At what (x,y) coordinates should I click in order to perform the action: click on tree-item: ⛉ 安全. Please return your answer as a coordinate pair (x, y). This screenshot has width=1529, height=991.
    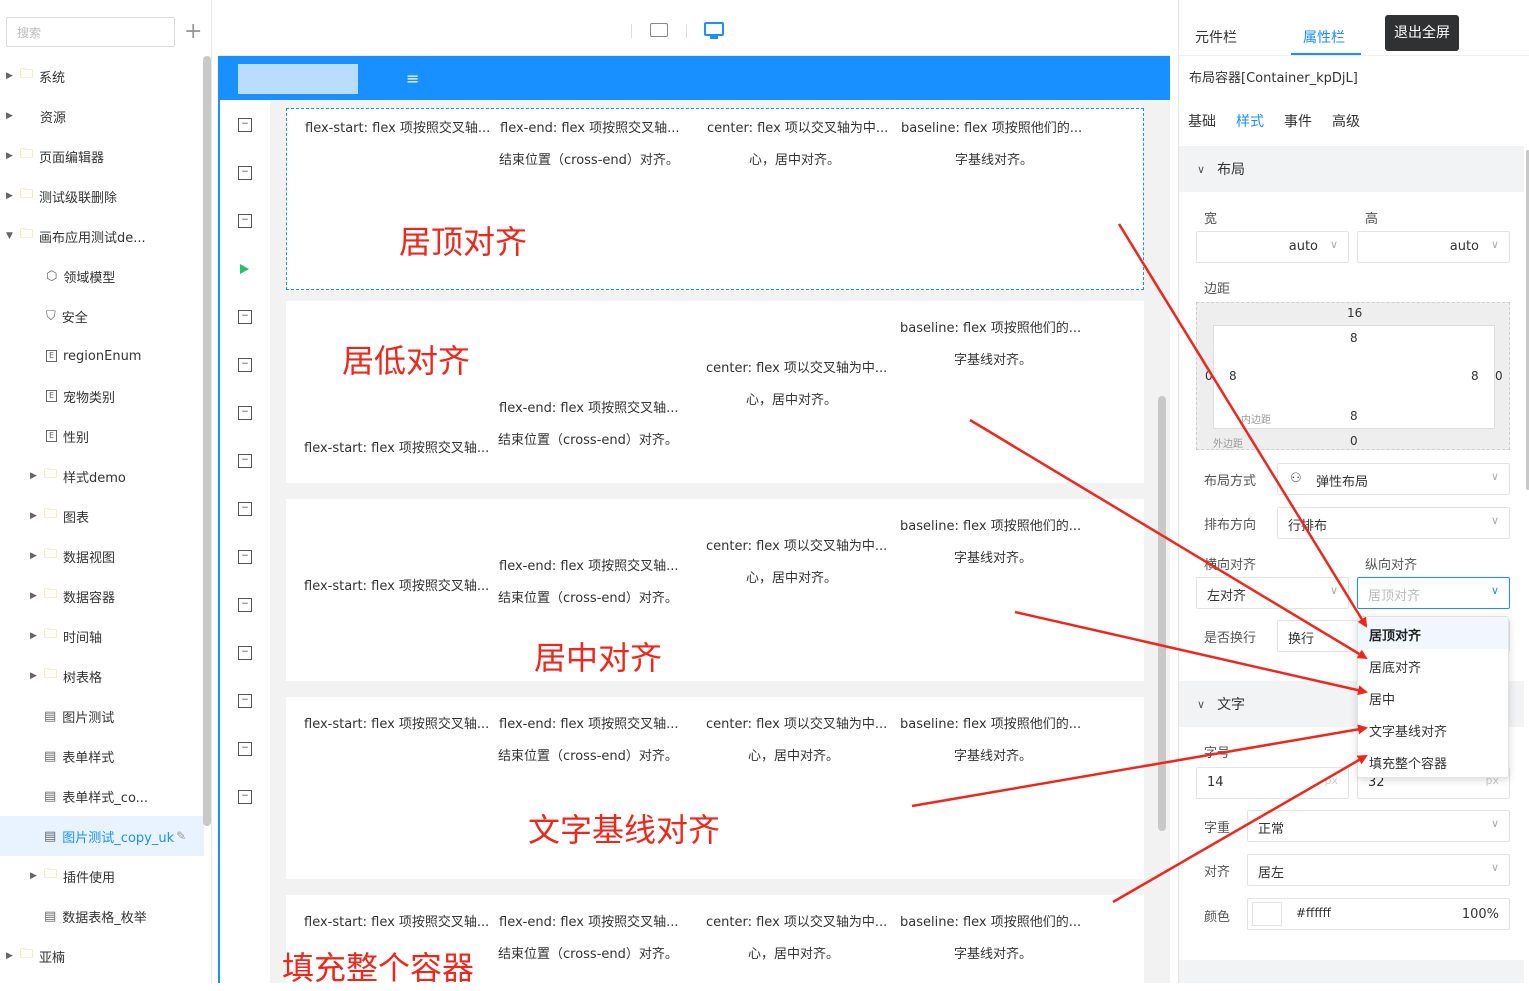
    Looking at the image, I should click on (102, 316).